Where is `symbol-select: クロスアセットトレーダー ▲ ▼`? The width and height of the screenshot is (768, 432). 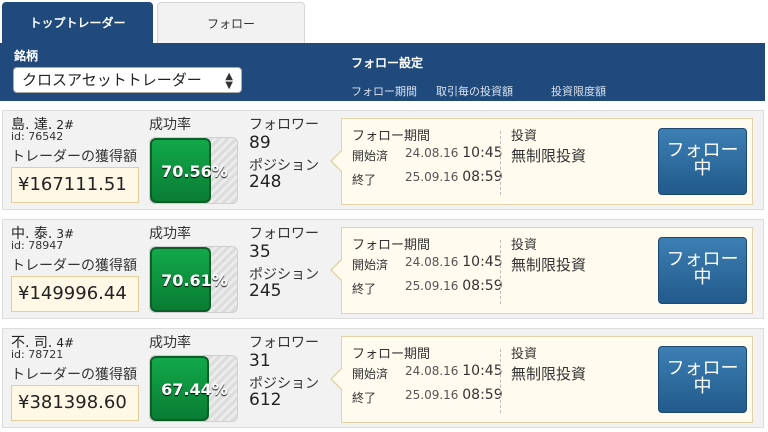 symbol-select: クロスアセットトレーダー ▲ ▼ is located at coordinates (127, 80).